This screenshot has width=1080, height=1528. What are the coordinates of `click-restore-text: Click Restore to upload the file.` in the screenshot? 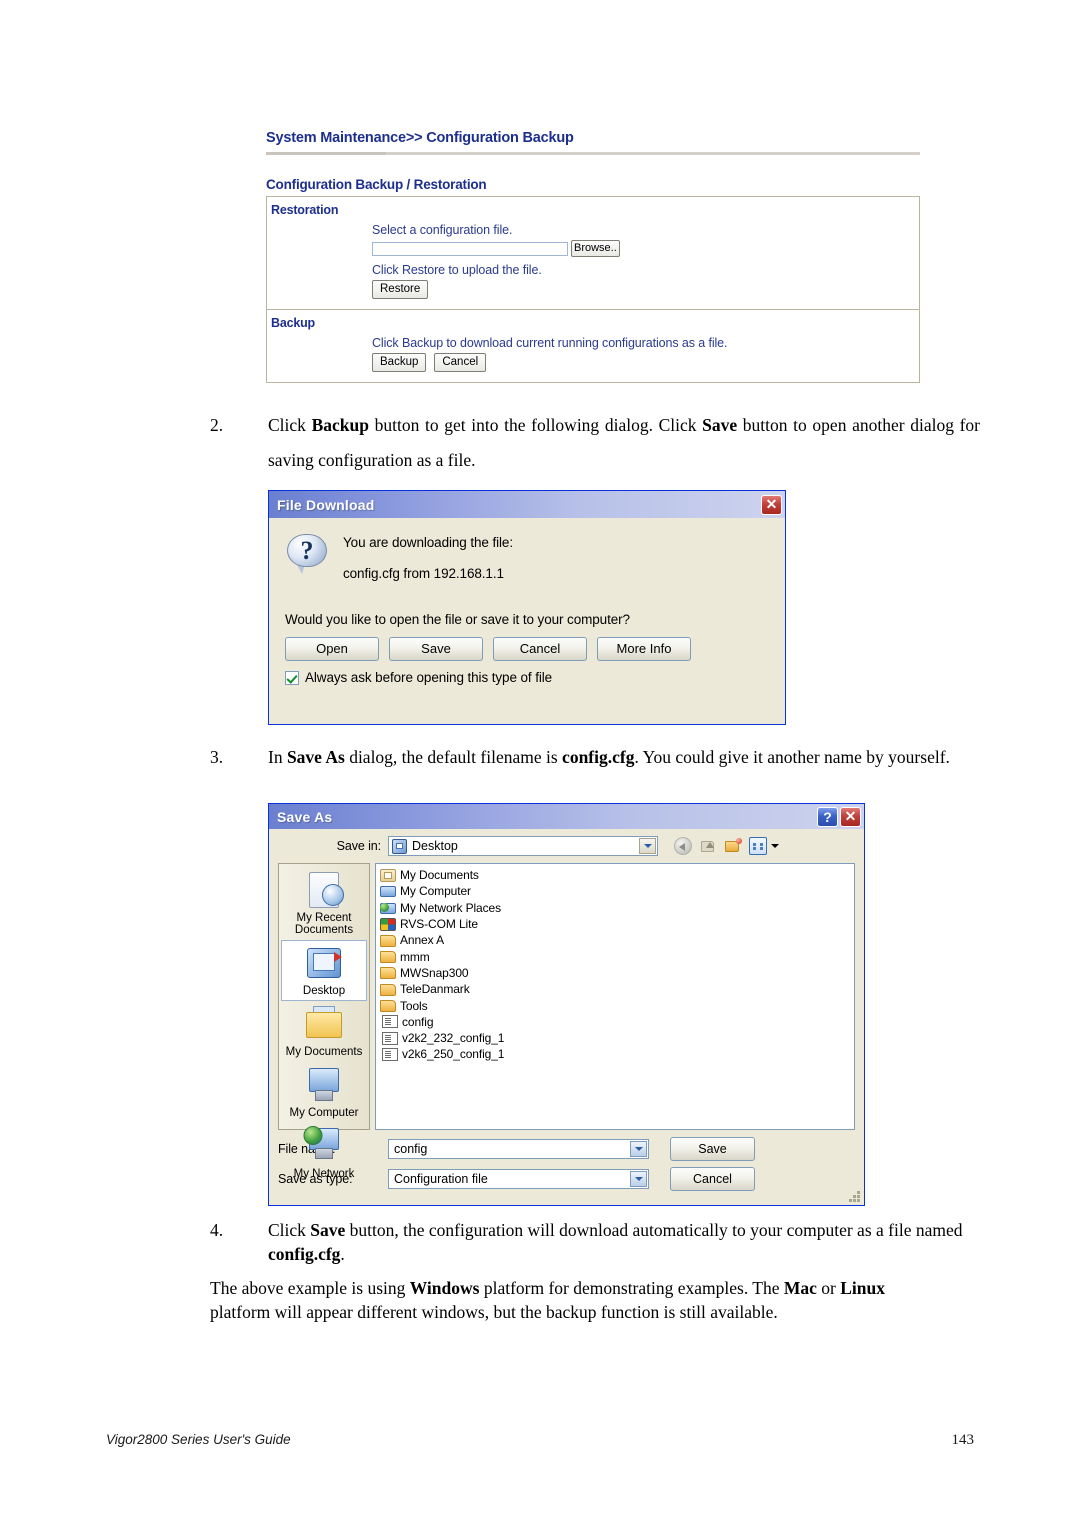 It's located at (457, 270).